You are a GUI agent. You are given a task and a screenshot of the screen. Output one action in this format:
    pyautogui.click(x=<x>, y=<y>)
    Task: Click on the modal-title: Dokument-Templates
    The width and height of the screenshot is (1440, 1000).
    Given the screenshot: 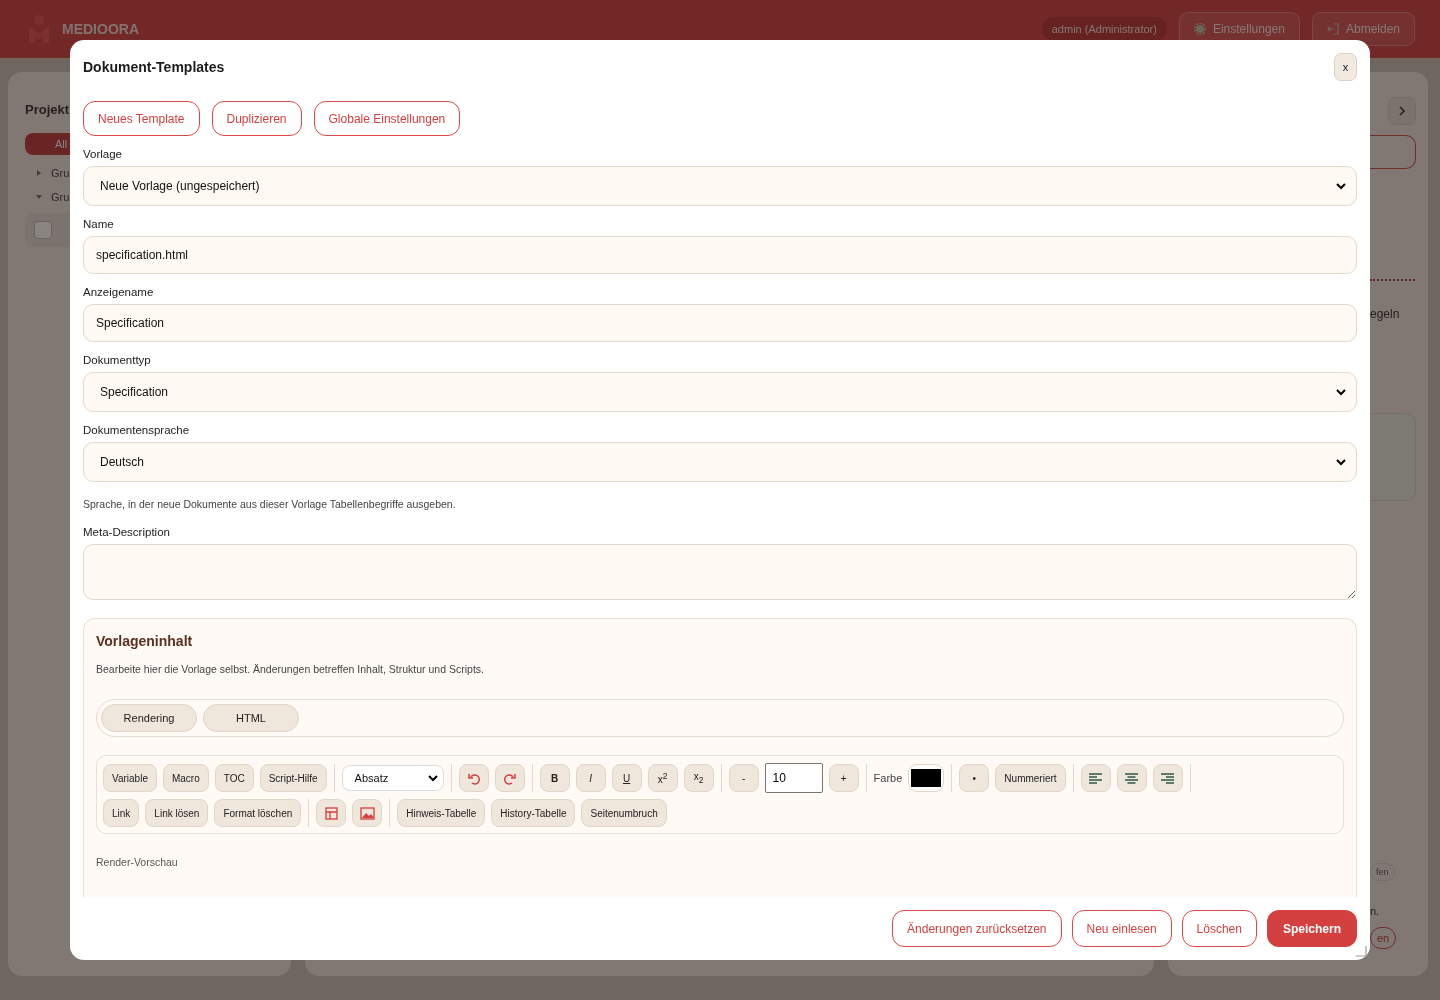 What is the action you would take?
    pyautogui.click(x=154, y=67)
    